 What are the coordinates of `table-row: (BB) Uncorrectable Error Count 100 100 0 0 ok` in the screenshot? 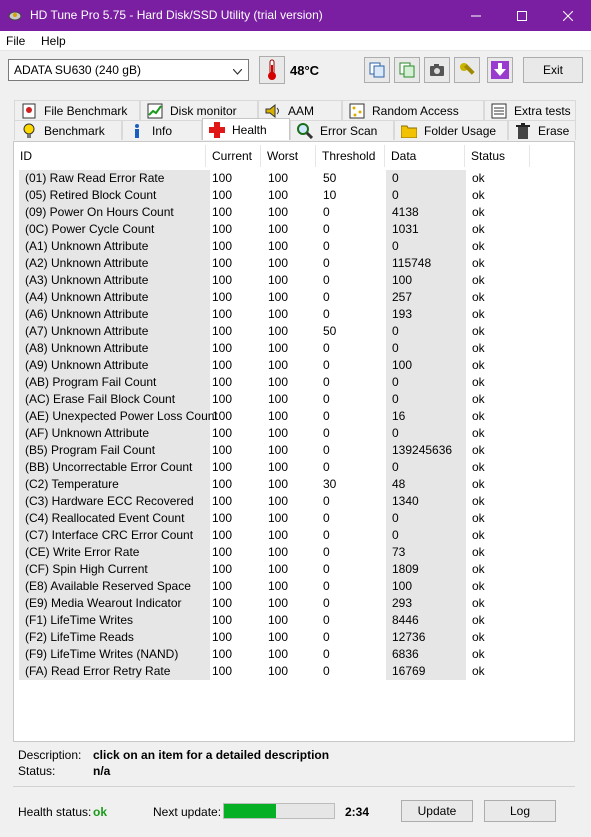 It's located at (294, 467).